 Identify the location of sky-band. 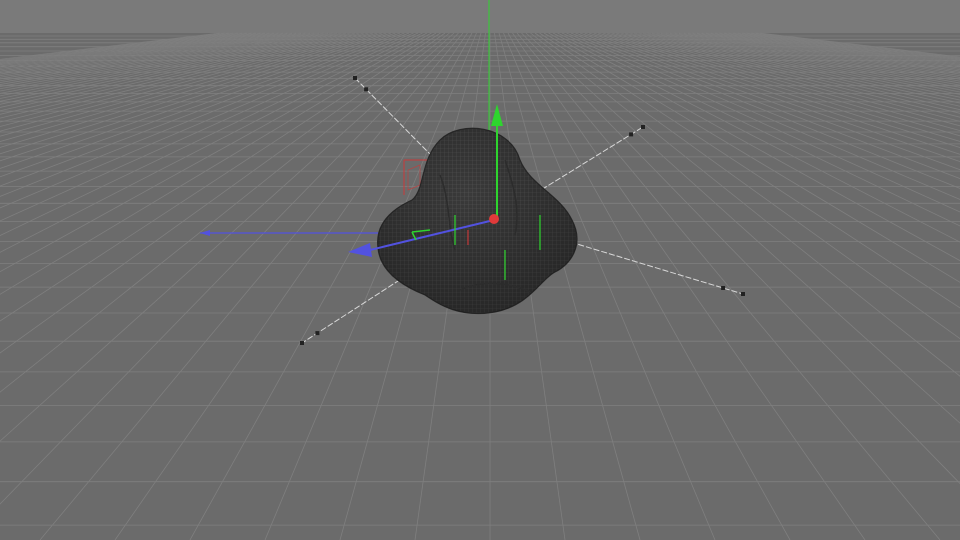
(480, 16).